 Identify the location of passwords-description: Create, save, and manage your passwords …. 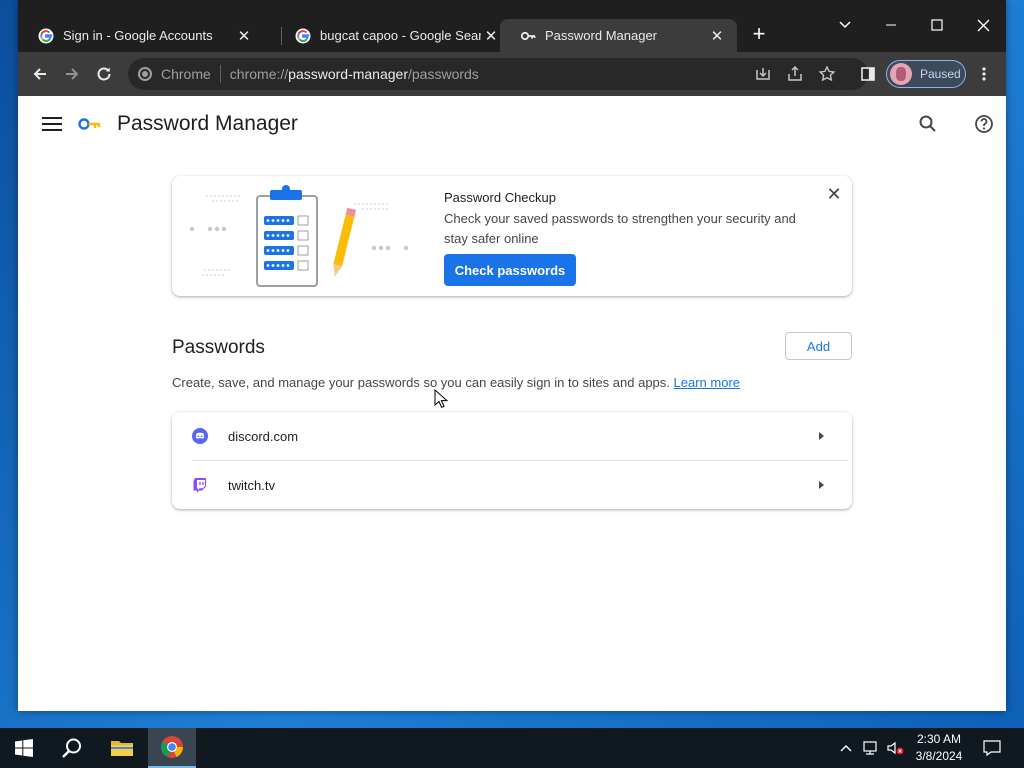
(456, 382).